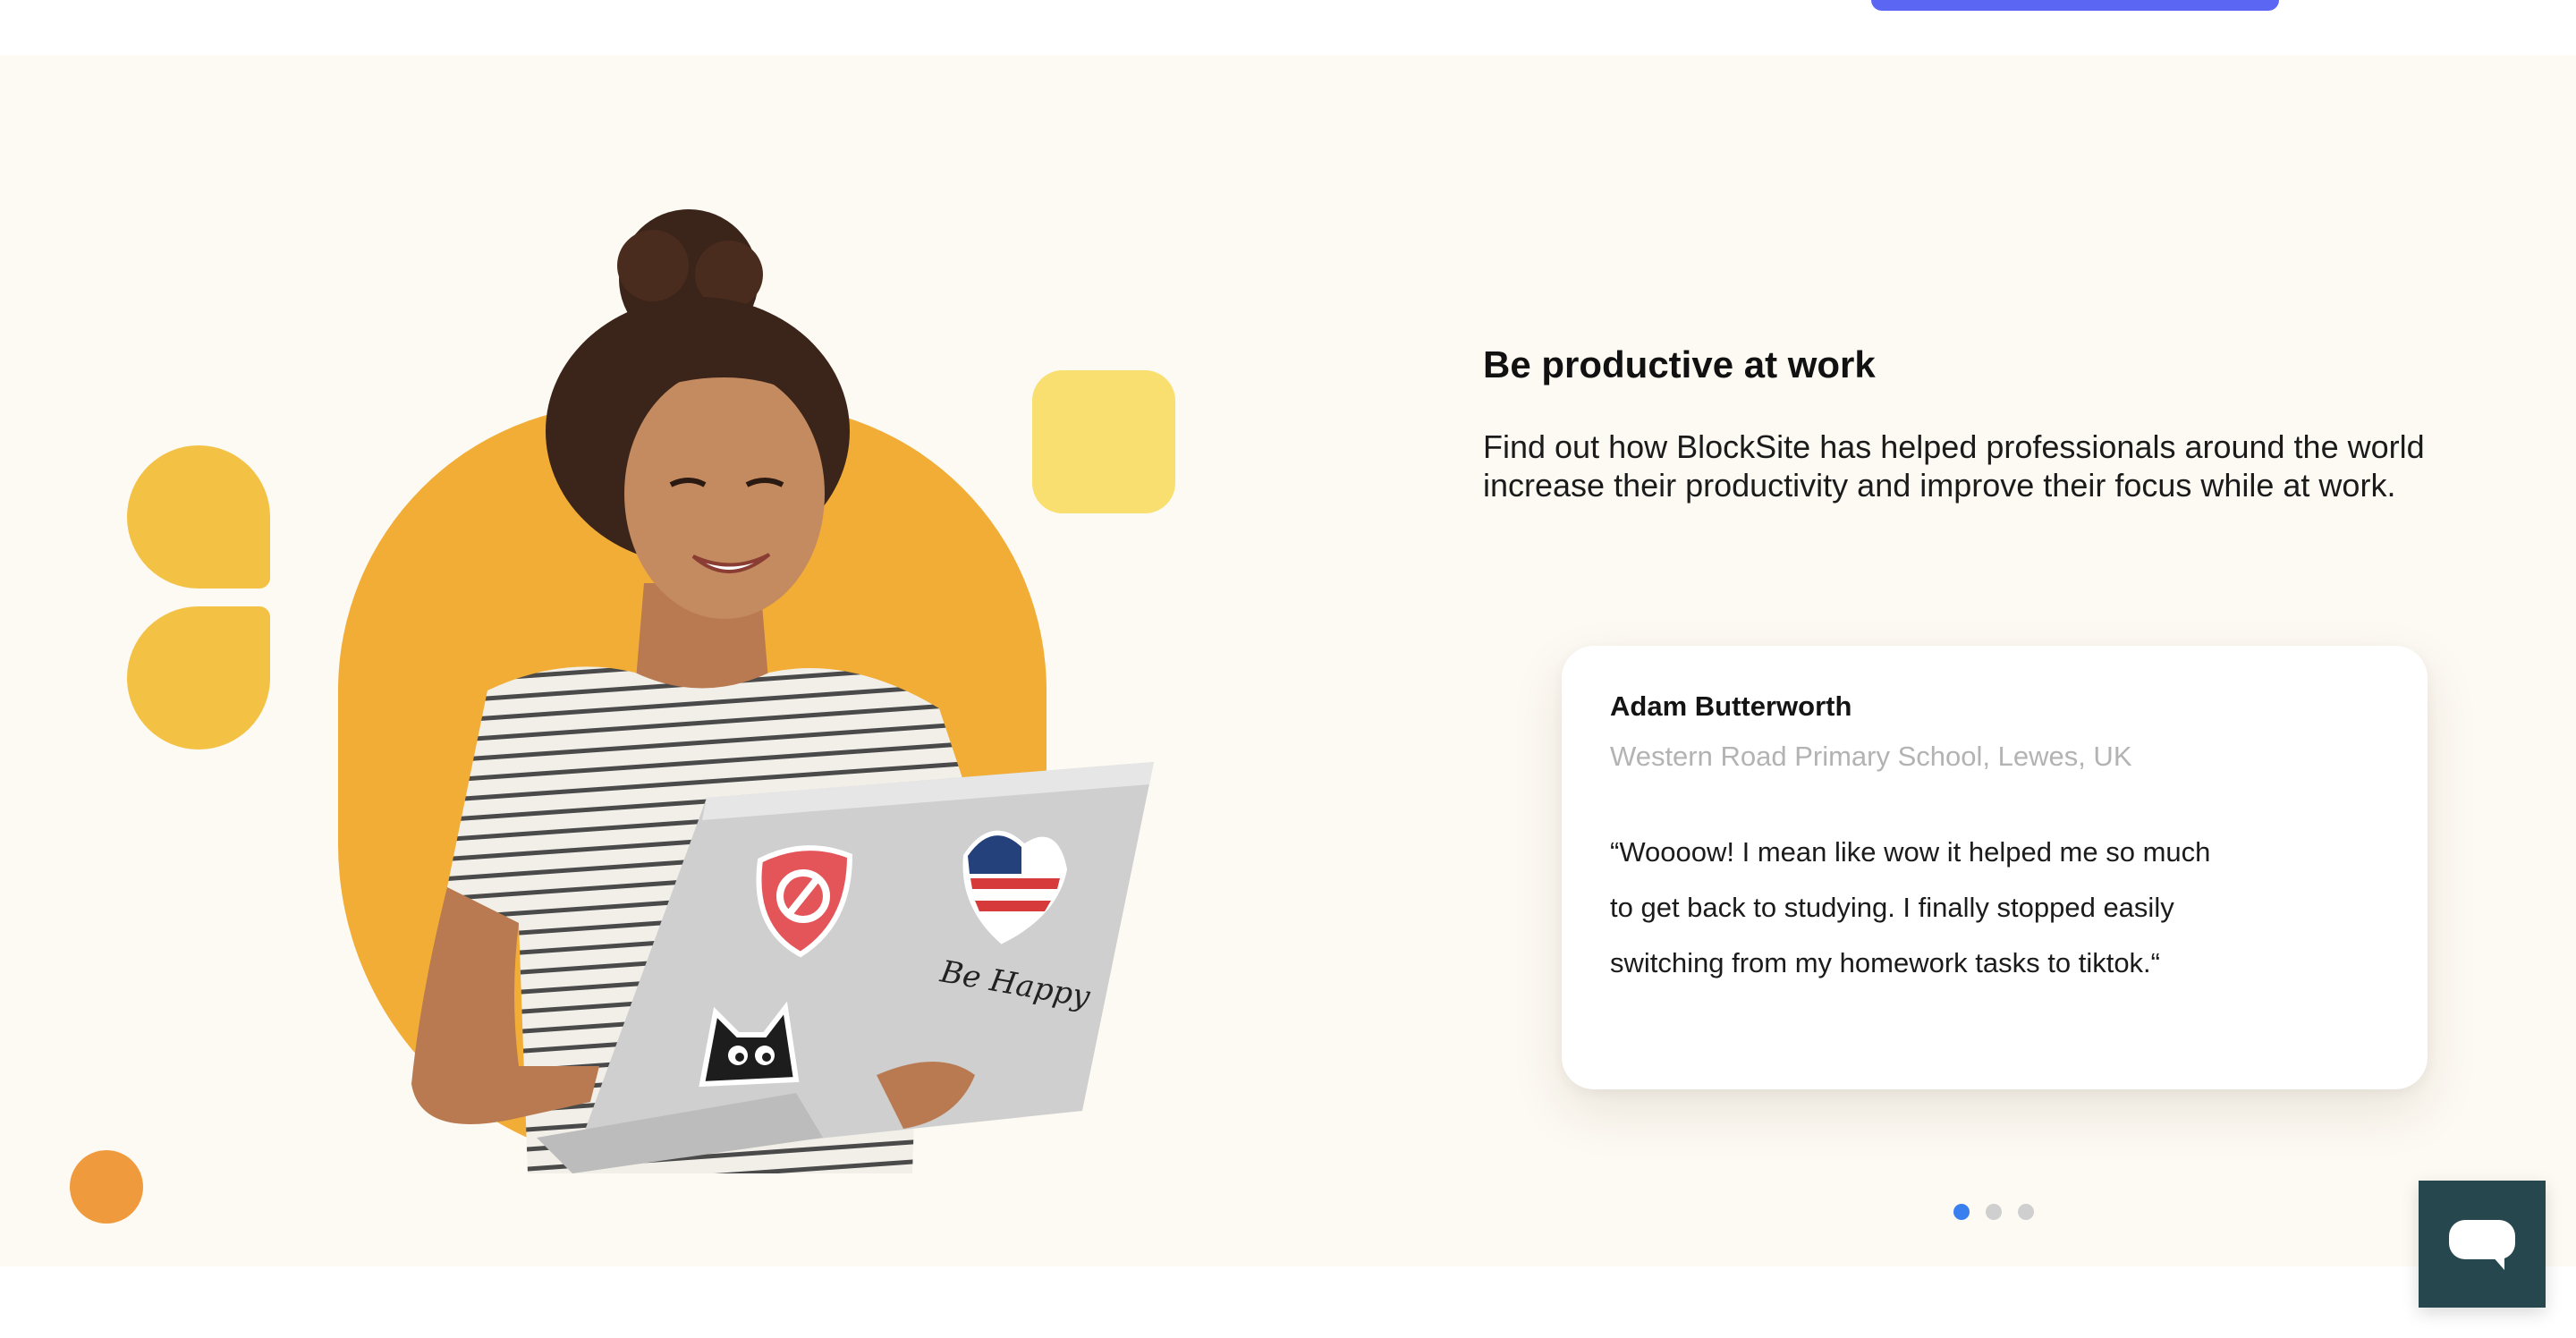  I want to click on yellow-drop-shape-bottom, so click(198, 677).